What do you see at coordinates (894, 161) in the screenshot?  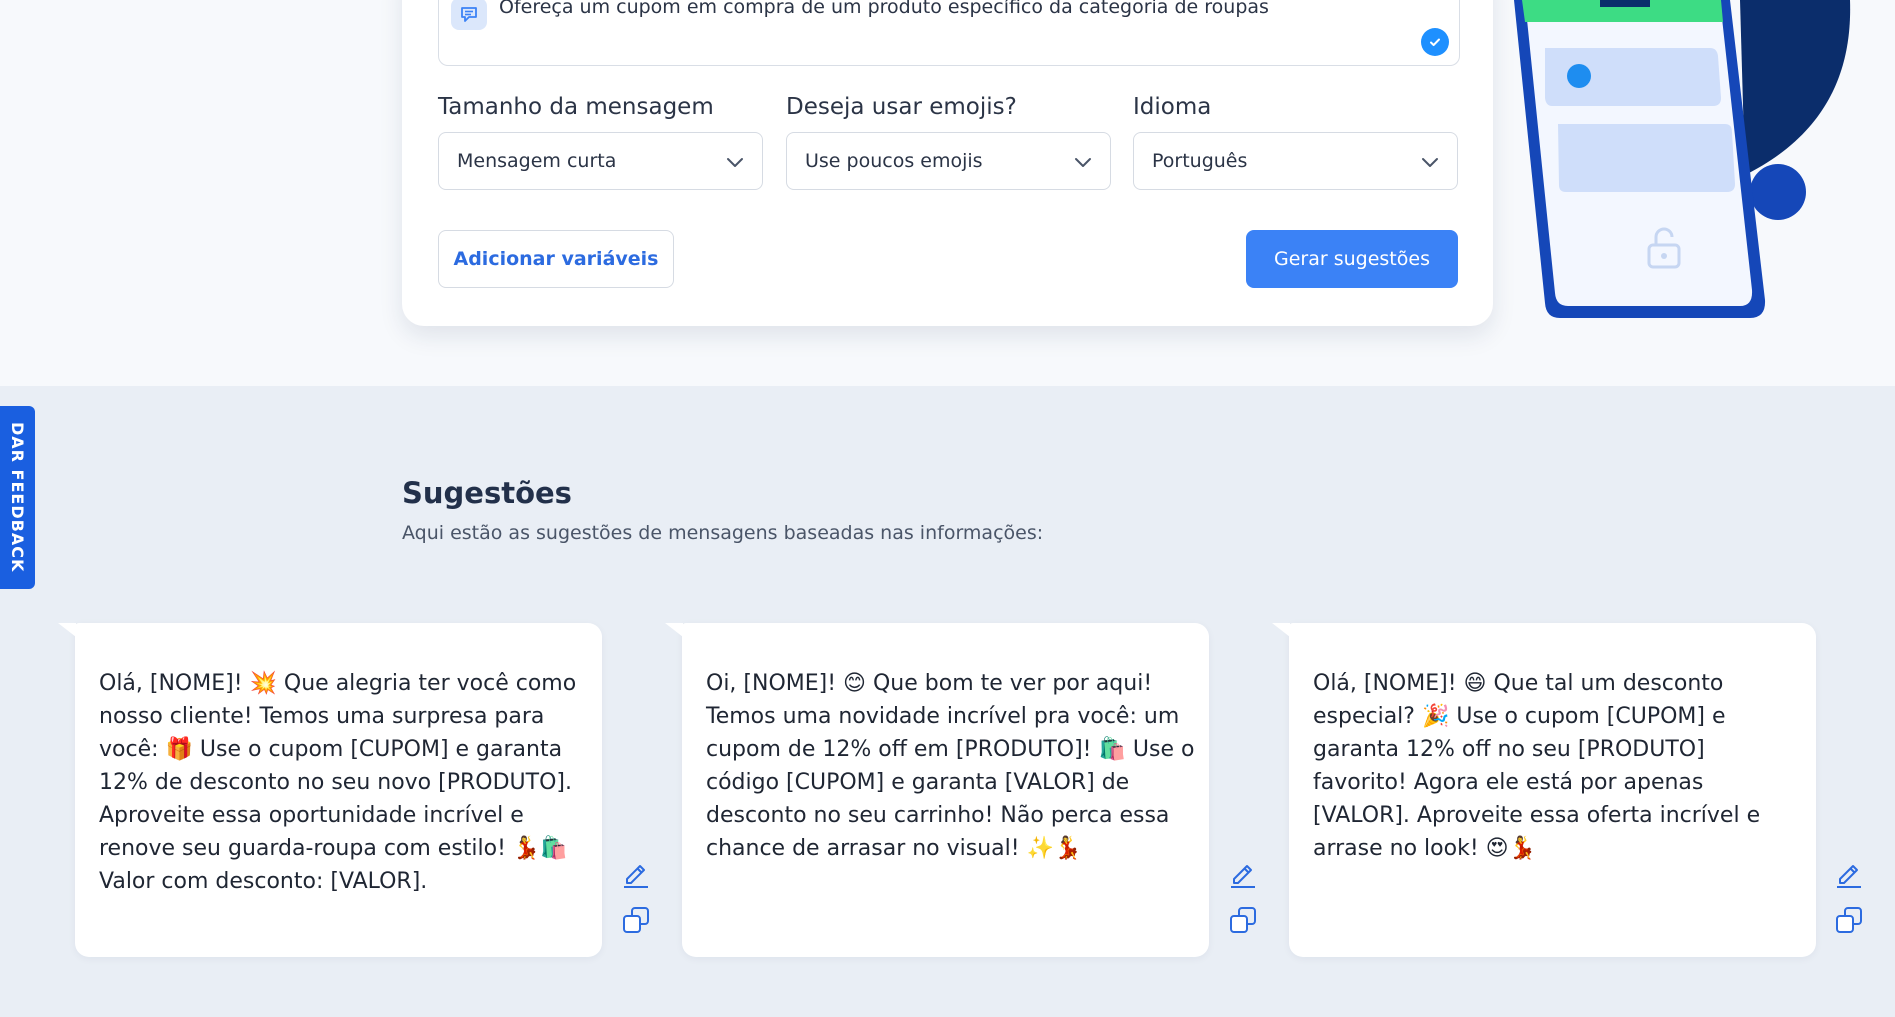 I see `emoji-value: Use poucos emojis` at bounding box center [894, 161].